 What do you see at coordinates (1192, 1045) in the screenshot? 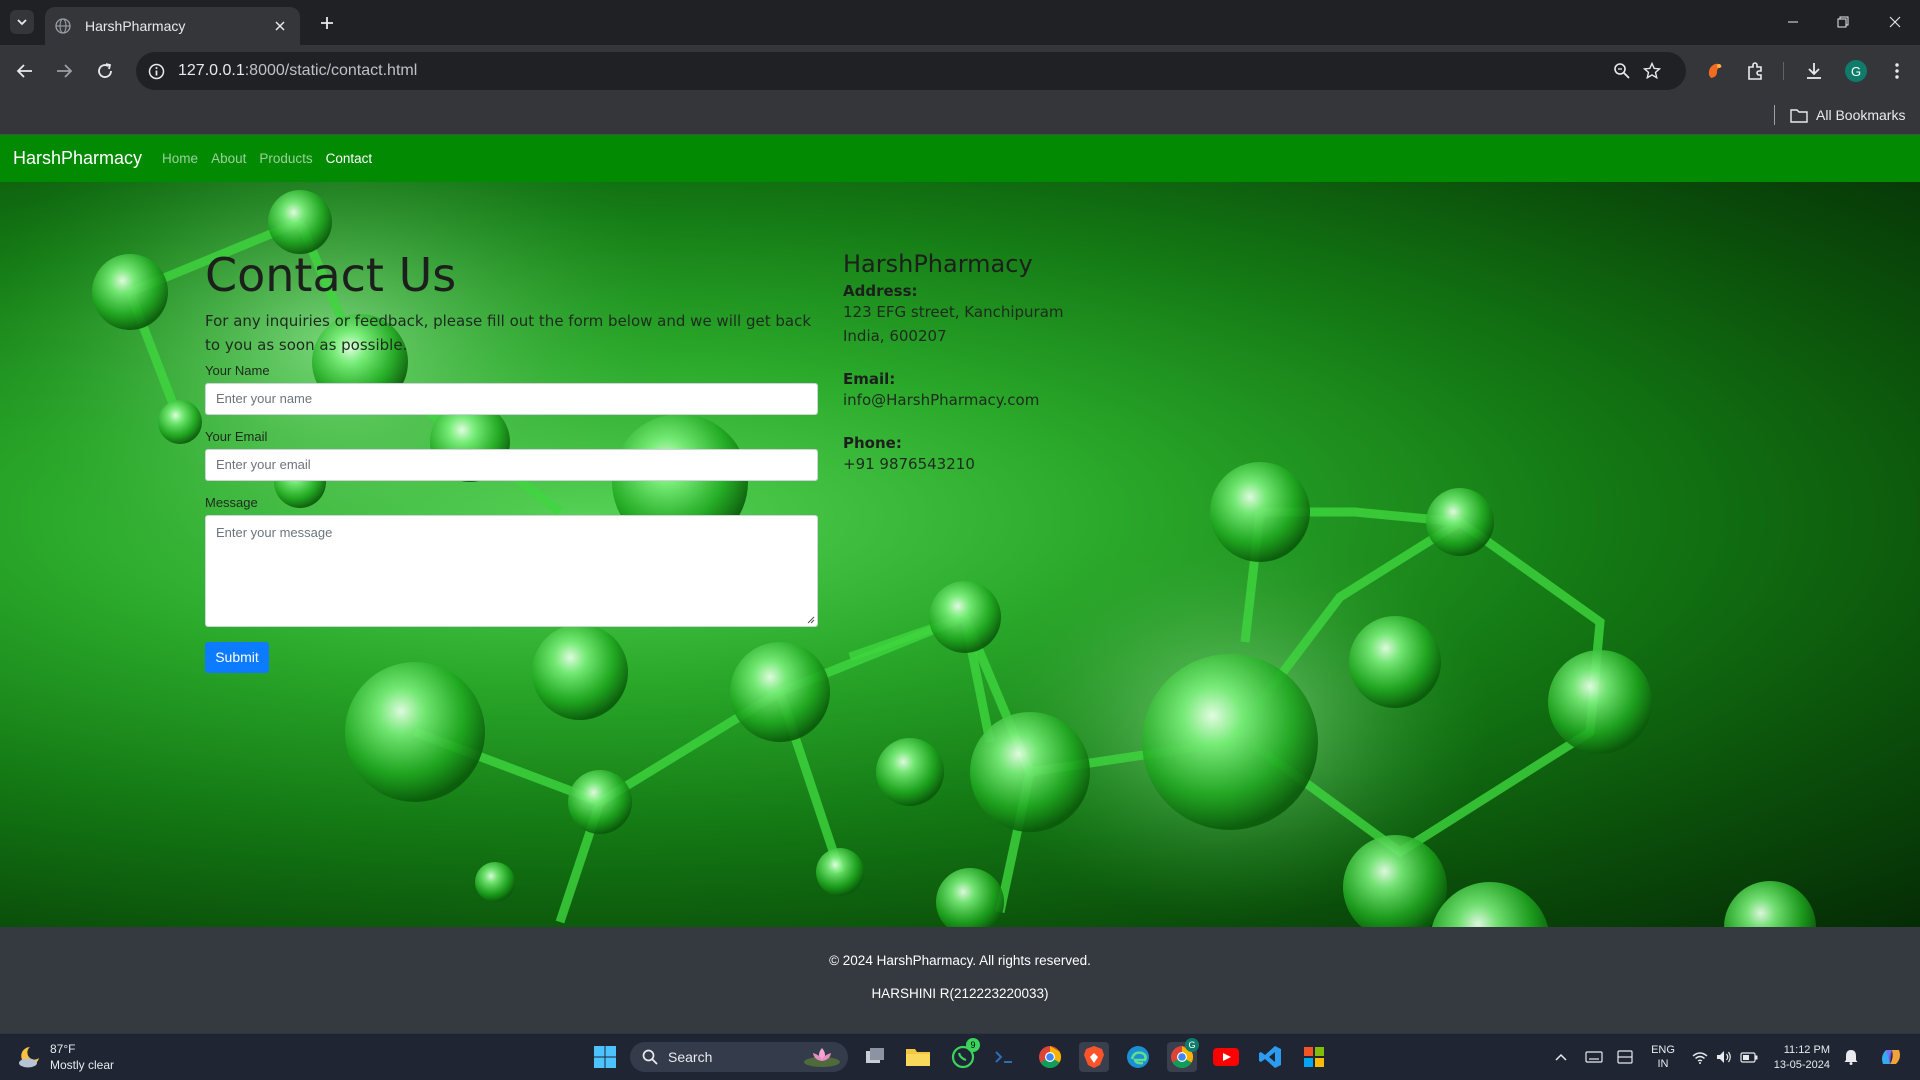
I see `chrome-profile-badge: G` at bounding box center [1192, 1045].